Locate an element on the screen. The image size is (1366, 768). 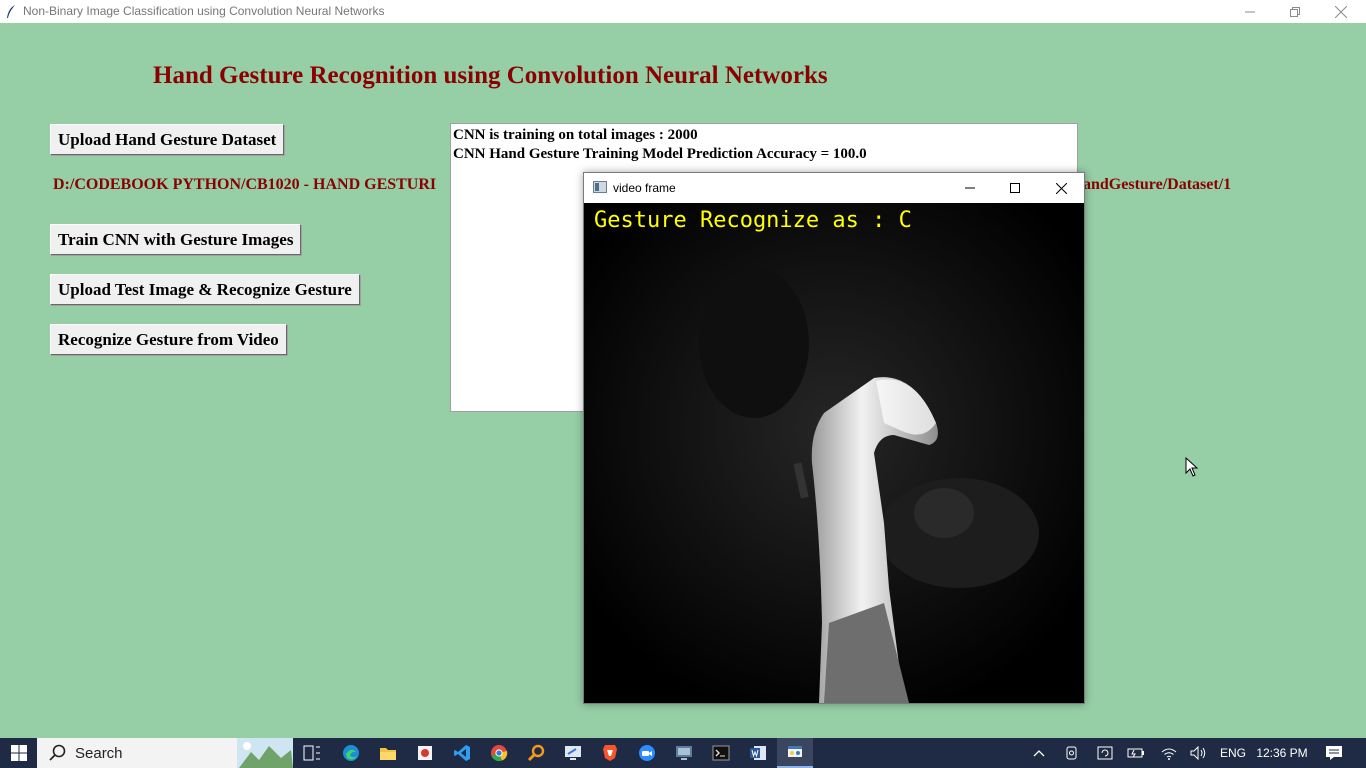
taskbar-cmd is located at coordinates (721, 753).